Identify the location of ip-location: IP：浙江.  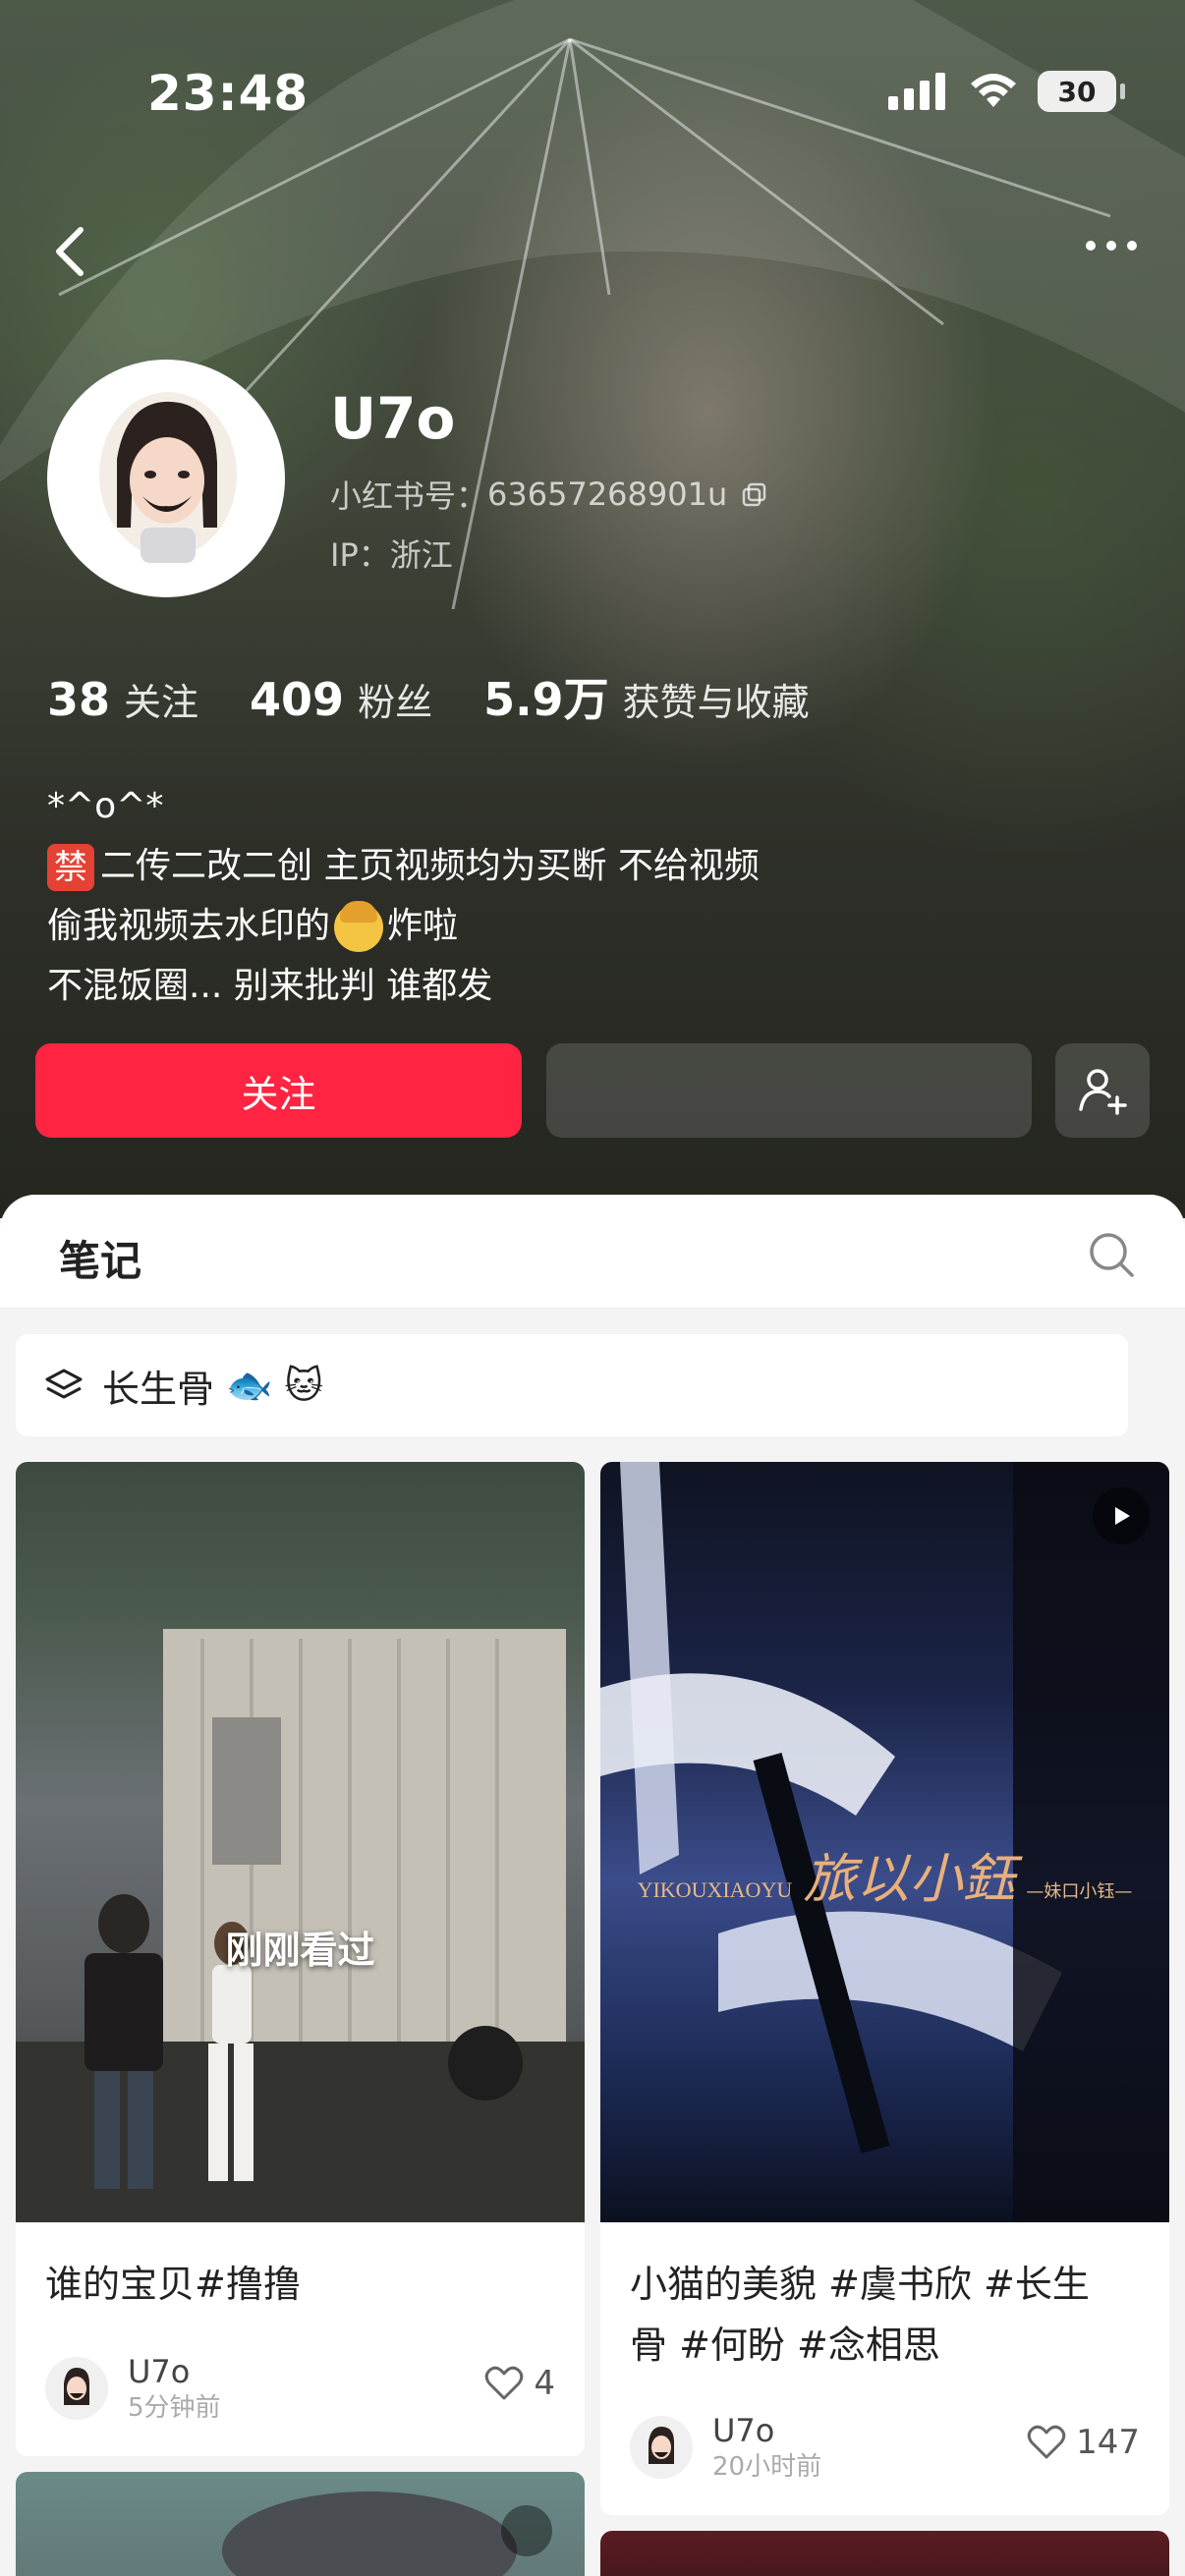
(392, 553).